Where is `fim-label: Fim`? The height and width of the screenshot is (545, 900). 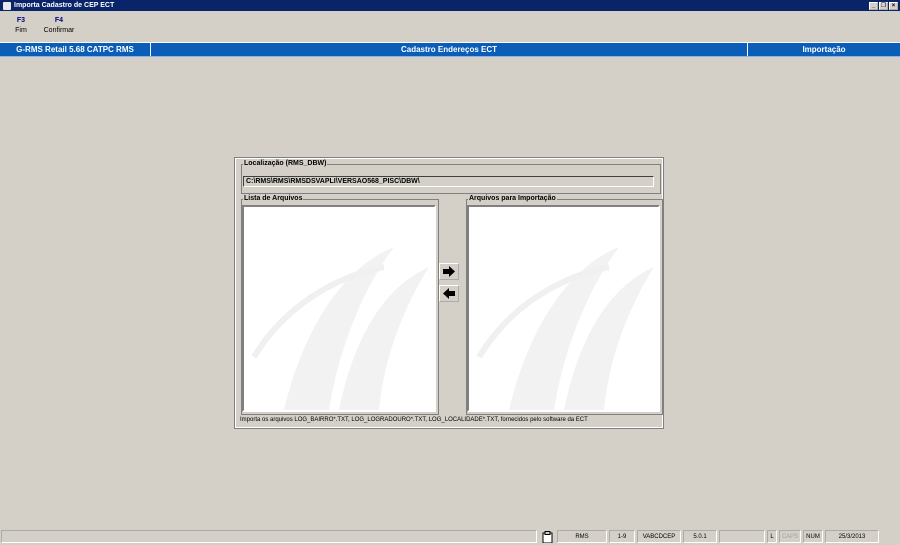
fim-label: Fim is located at coordinates (21, 30).